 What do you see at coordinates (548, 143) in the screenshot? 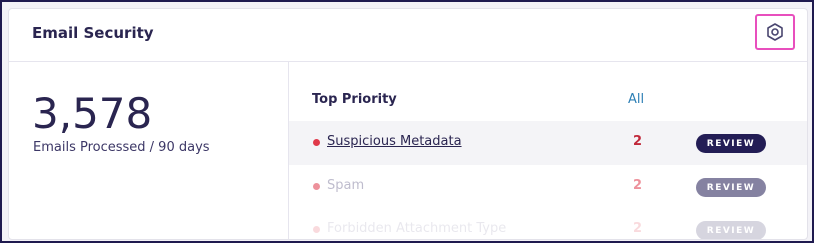
I see `priority-row: Suspicious Metadata 2 REVIEW` at bounding box center [548, 143].